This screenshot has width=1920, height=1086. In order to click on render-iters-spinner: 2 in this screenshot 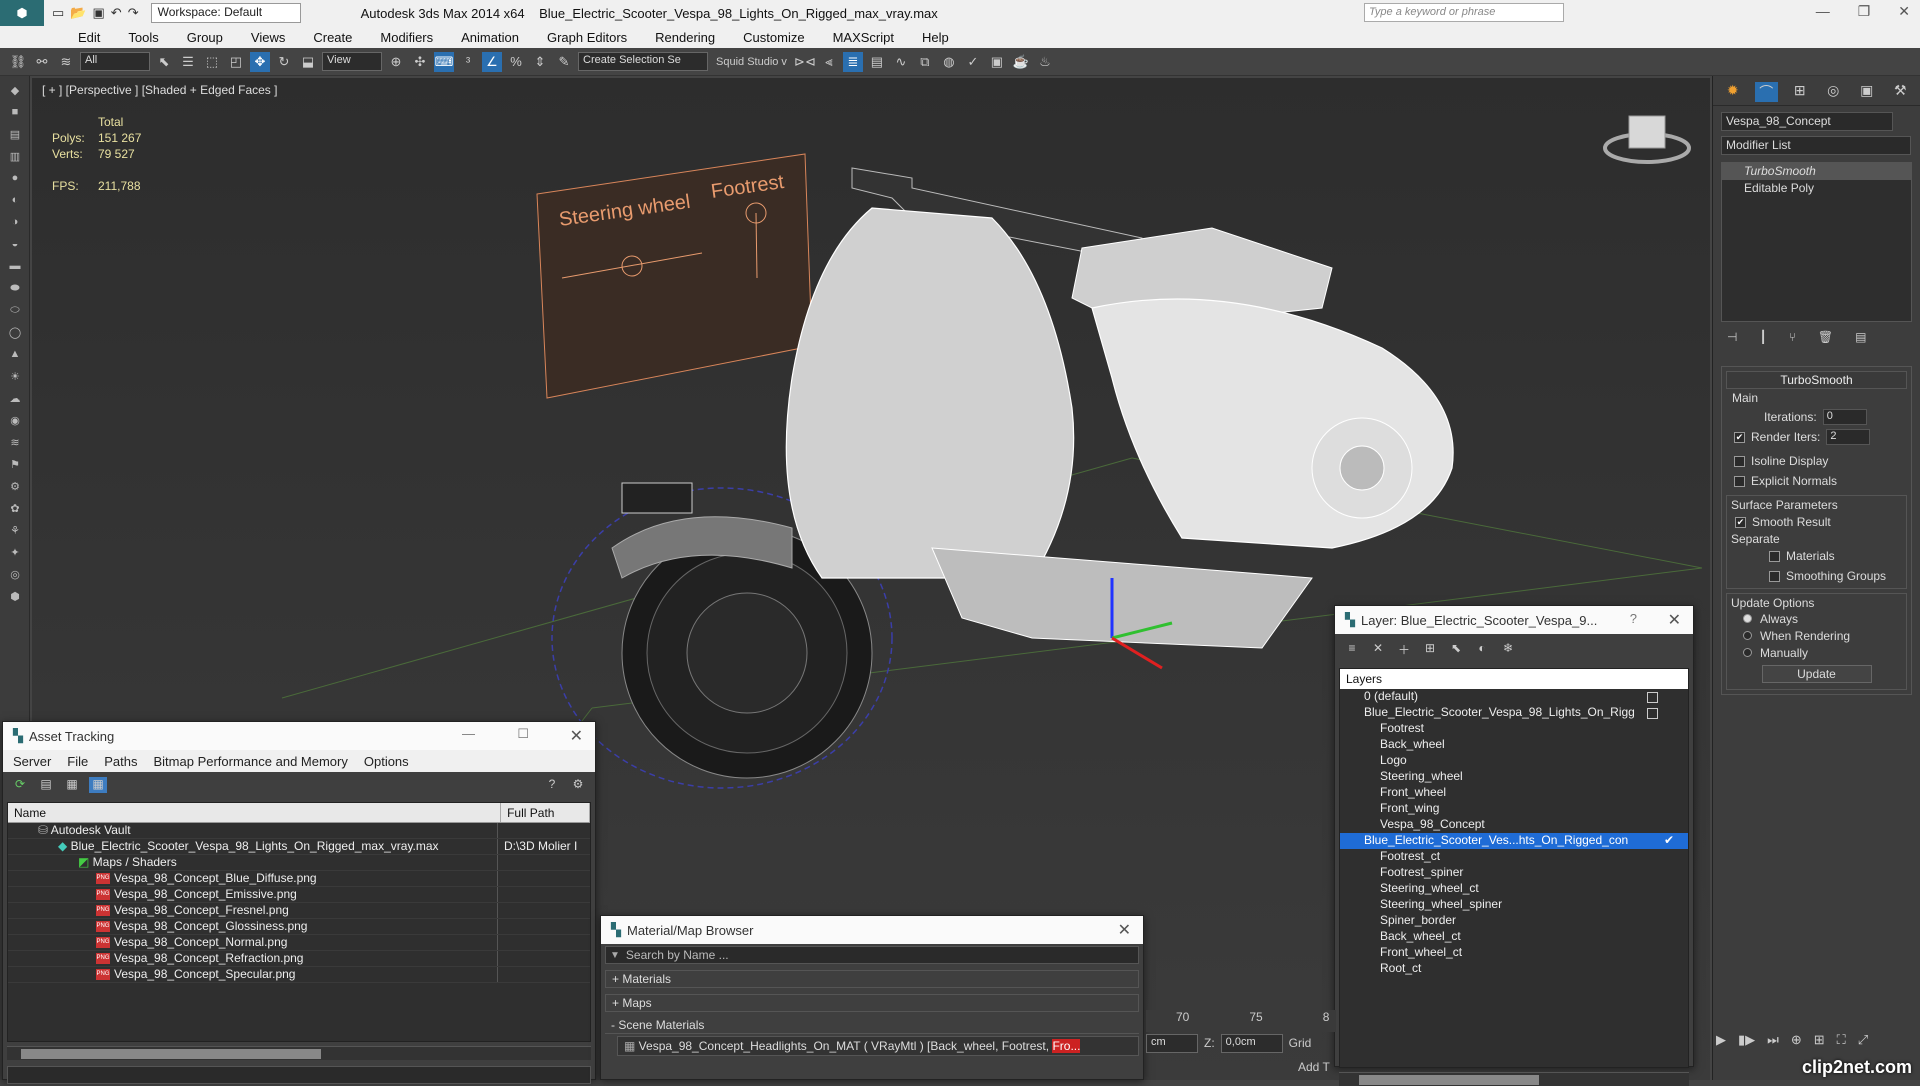, I will do `click(1848, 437)`.